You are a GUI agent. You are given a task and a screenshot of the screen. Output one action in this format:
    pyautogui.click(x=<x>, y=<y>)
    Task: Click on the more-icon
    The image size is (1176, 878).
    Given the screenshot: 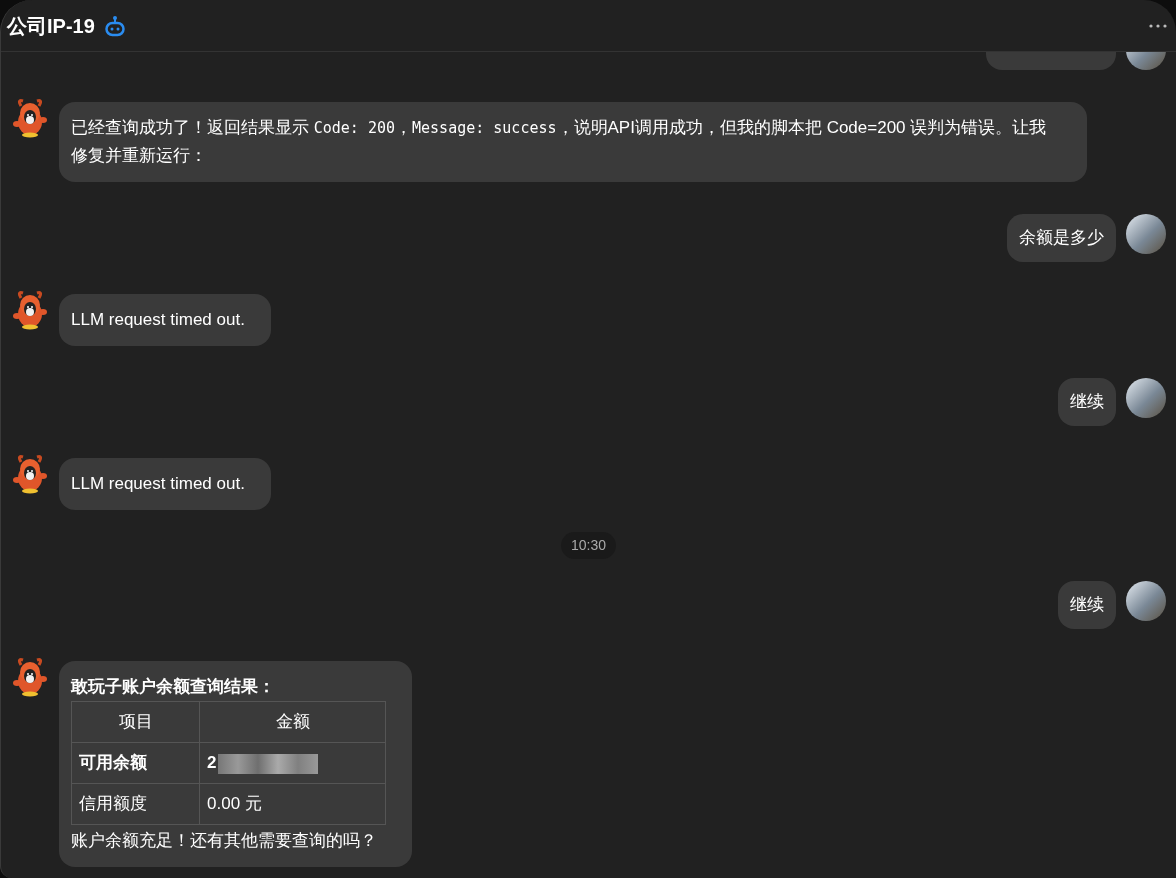 What is the action you would take?
    pyautogui.click(x=1158, y=25)
    